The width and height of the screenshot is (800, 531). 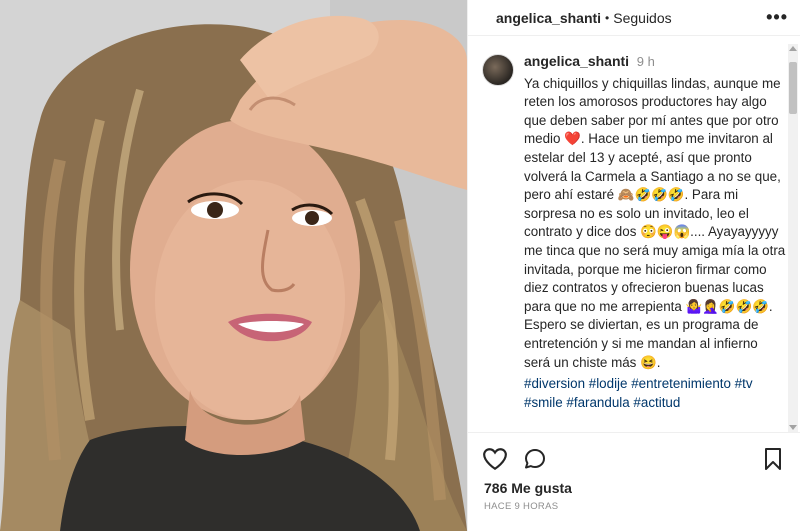 I want to click on caption-time: 9 h, so click(x=645, y=61).